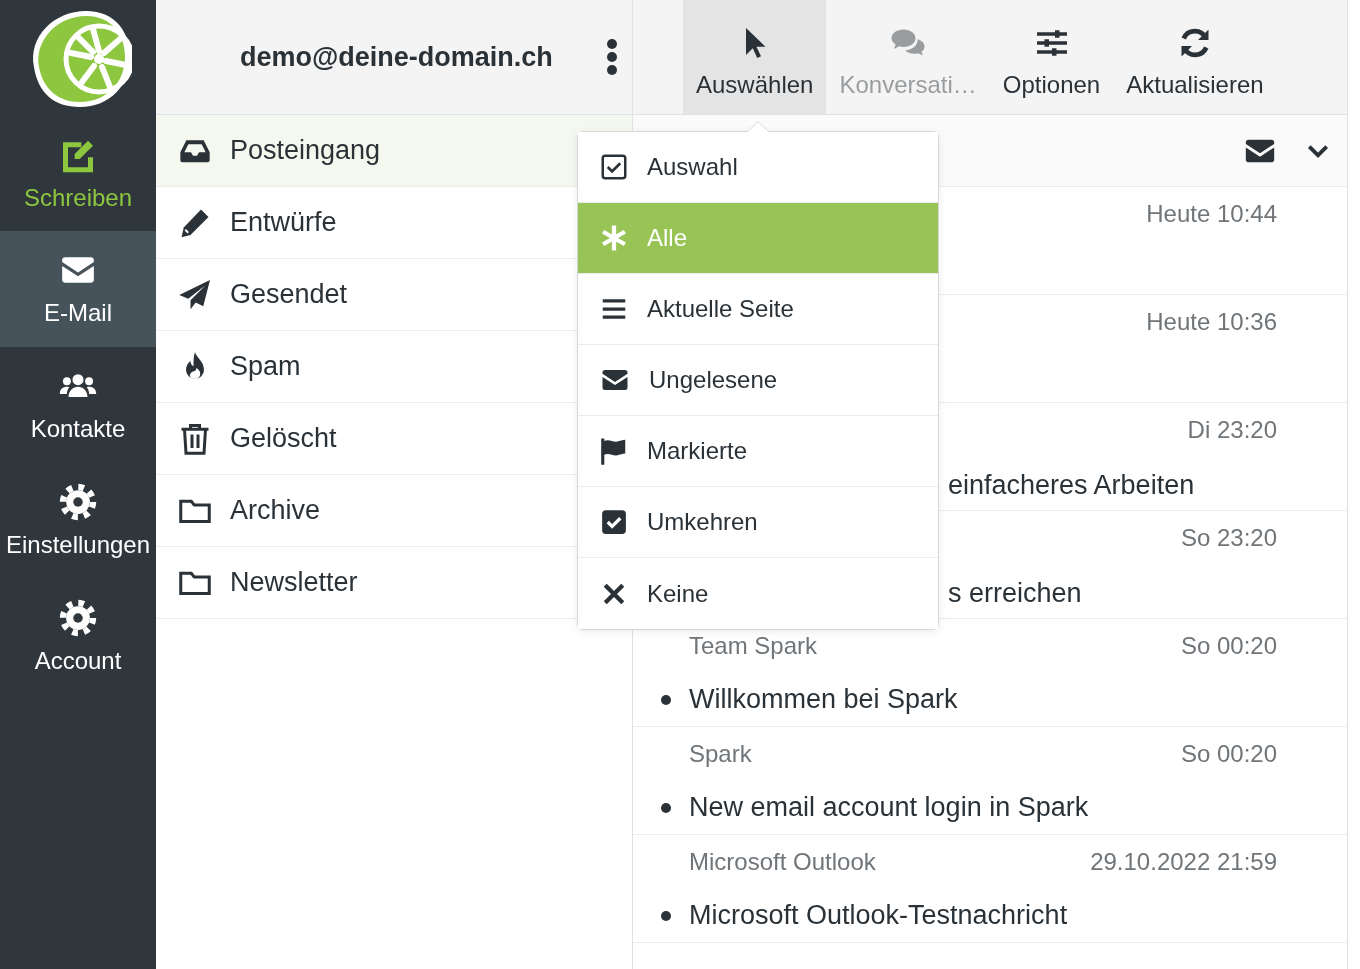 The width and height of the screenshot is (1360, 969). Describe the element at coordinates (1015, 593) in the screenshot. I see `message-subject: s erreichen` at that location.